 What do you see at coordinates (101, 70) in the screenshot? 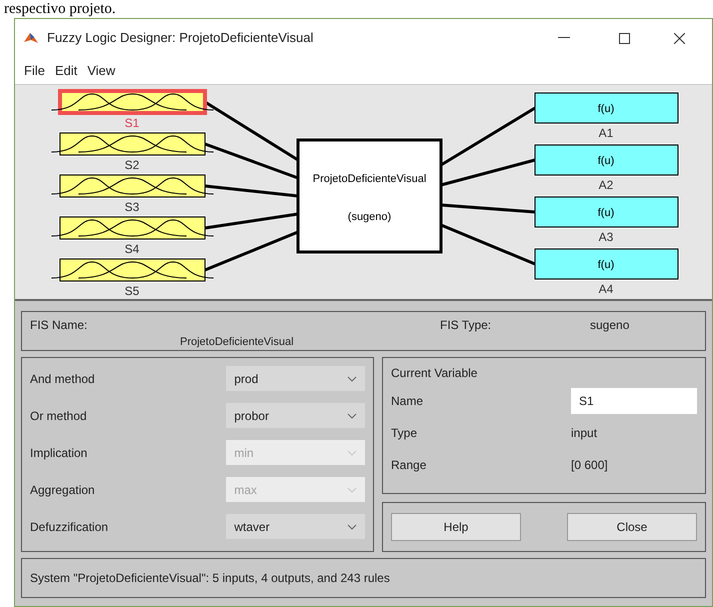
I see `menu-item: View` at bounding box center [101, 70].